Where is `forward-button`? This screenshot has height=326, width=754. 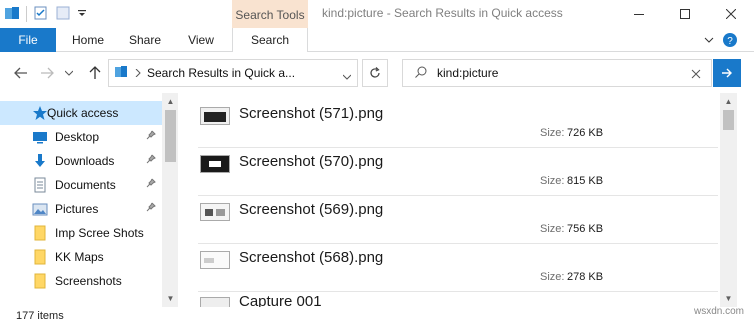 forward-button is located at coordinates (47, 73).